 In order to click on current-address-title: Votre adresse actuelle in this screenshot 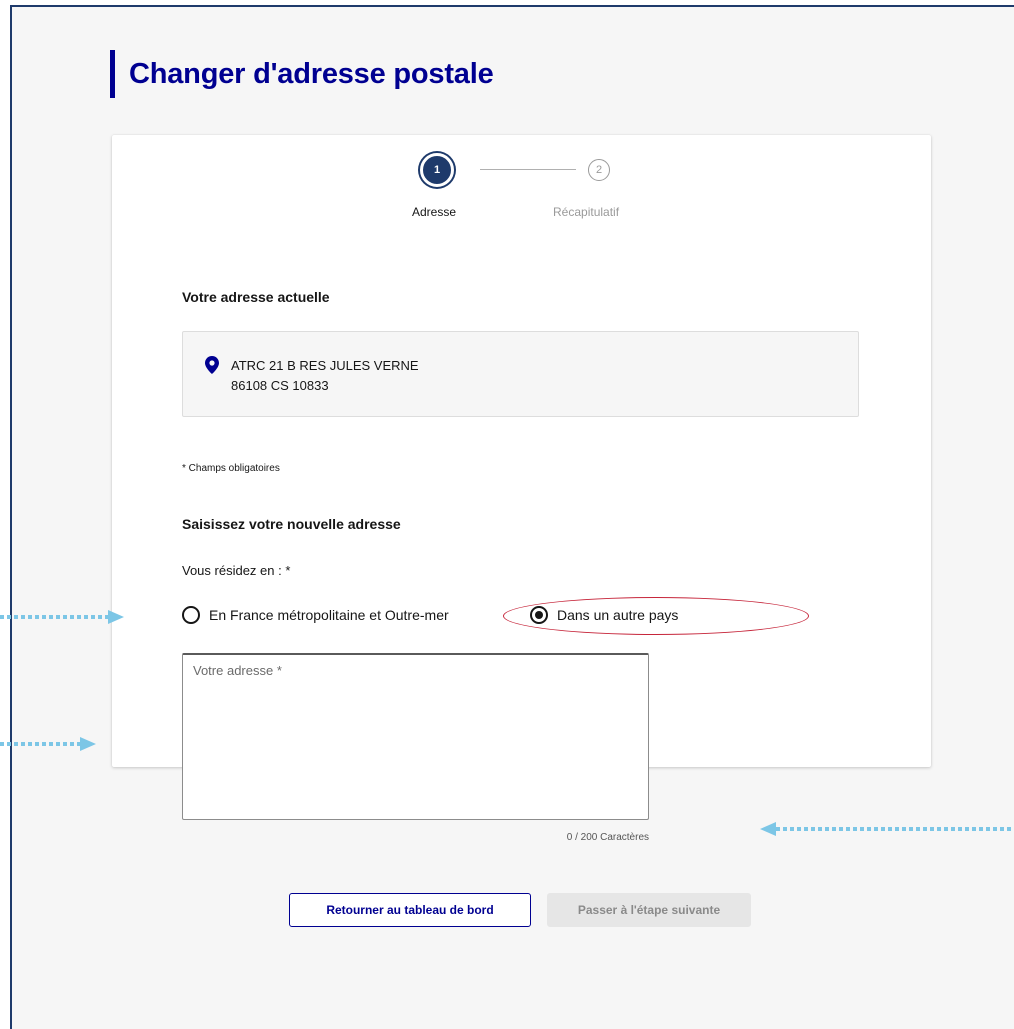, I will do `click(256, 297)`.